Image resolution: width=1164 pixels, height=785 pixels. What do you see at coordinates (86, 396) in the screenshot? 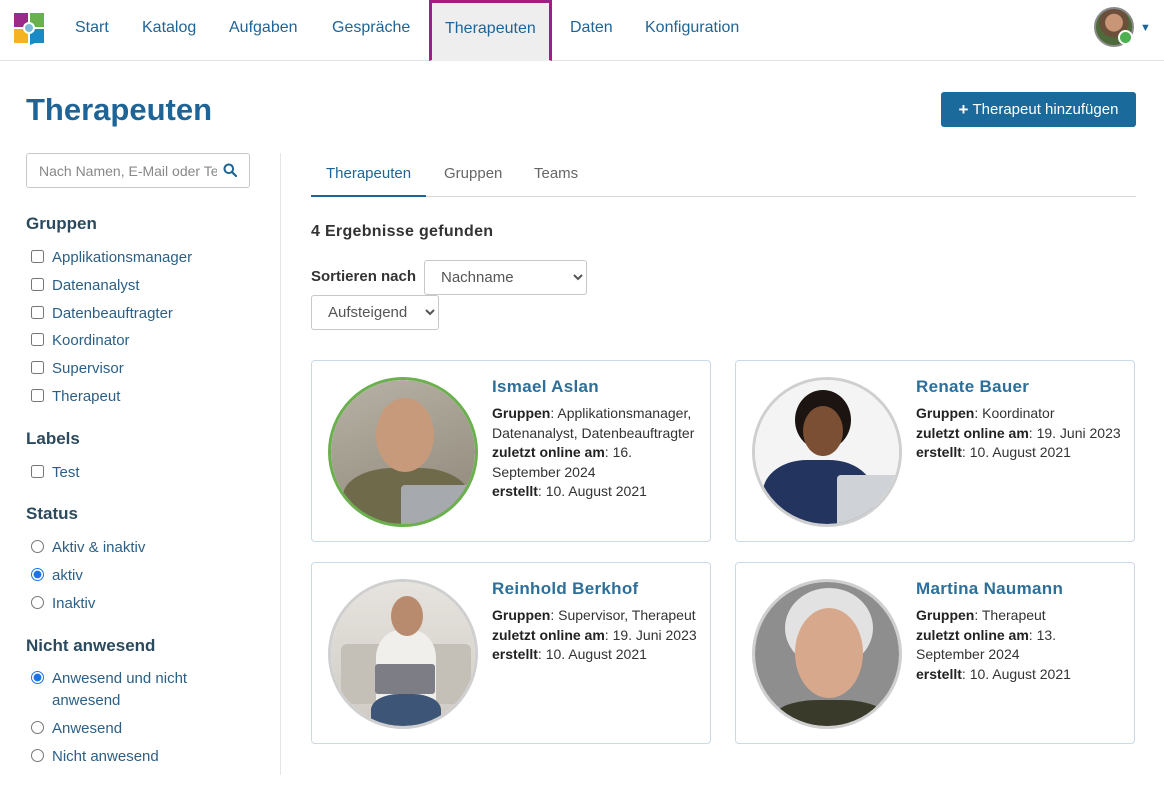
I see `option-label: Therapeut` at bounding box center [86, 396].